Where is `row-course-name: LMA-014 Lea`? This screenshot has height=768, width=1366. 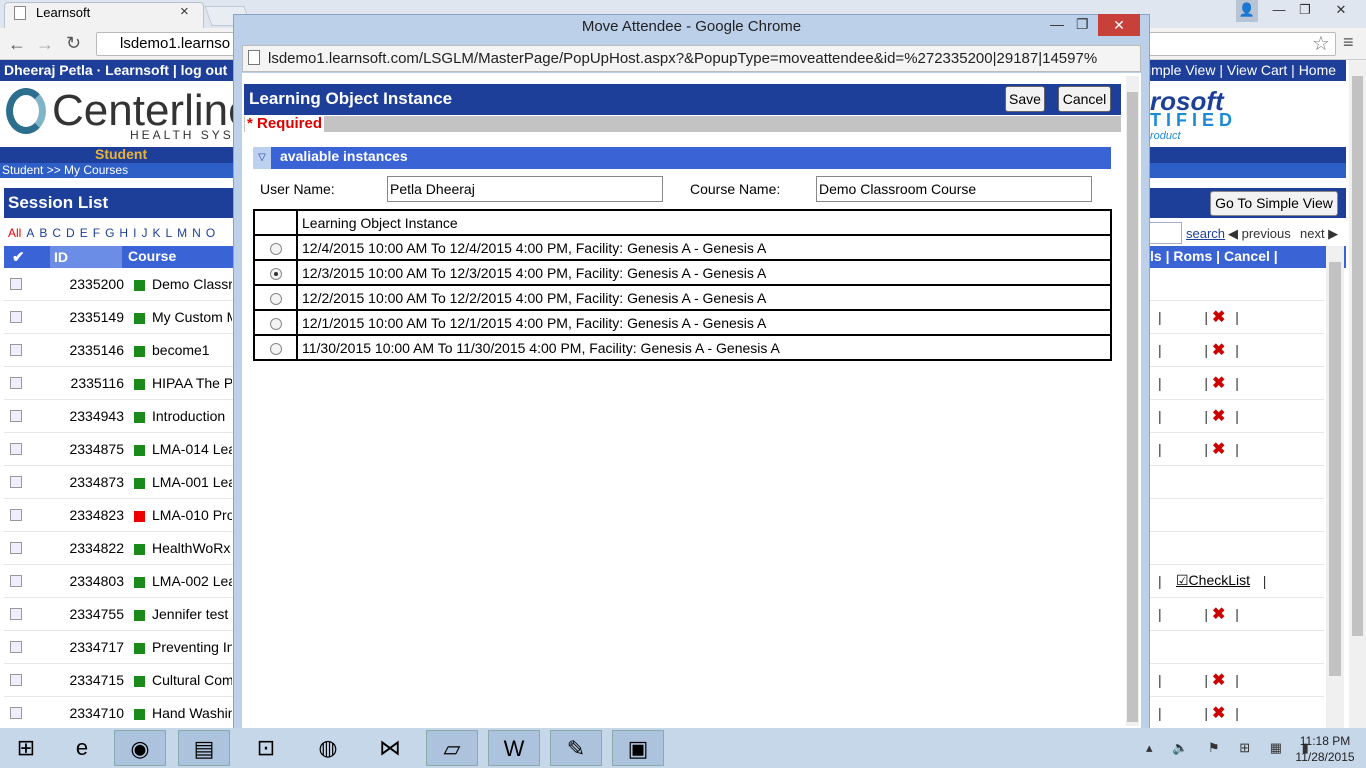
row-course-name: LMA-014 Lea is located at coordinates (192, 449).